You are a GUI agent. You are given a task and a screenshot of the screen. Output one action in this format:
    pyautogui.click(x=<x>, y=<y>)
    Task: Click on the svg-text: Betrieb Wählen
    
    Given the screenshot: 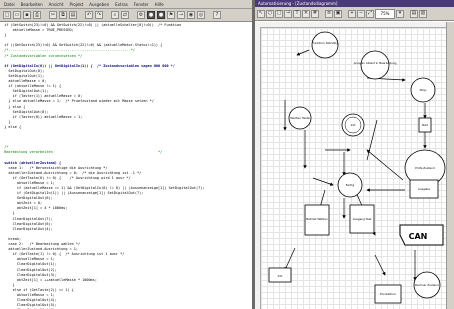 What is the action you would take?
    pyautogui.click(x=317, y=219)
    